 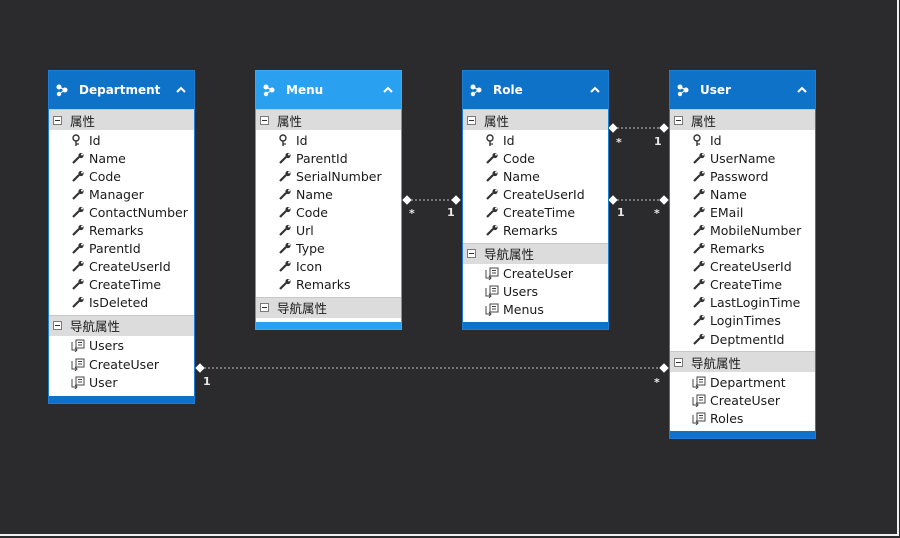 I want to click on navigation-property-item: Department, so click(x=742, y=382).